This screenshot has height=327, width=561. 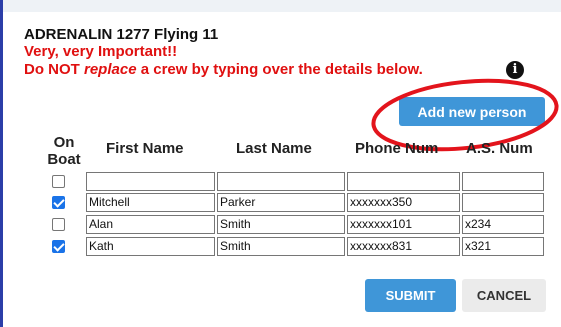 I want to click on header-on-boat-line1: On, so click(x=64, y=142).